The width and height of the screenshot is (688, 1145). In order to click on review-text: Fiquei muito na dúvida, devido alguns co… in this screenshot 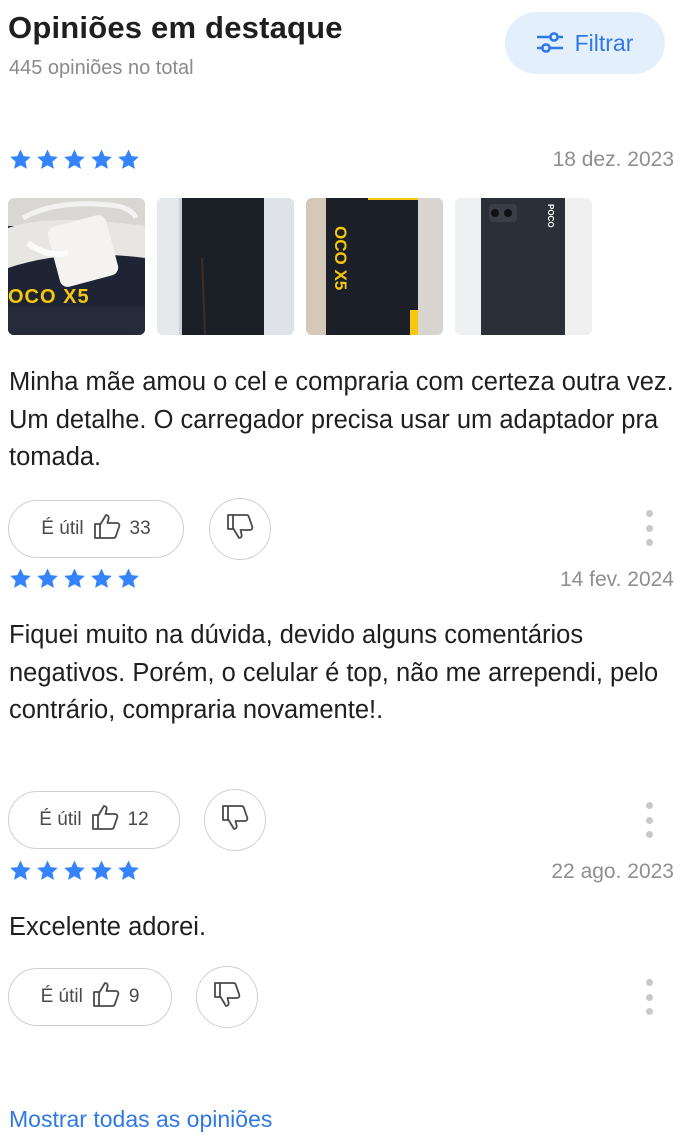, I will do `click(334, 672)`.